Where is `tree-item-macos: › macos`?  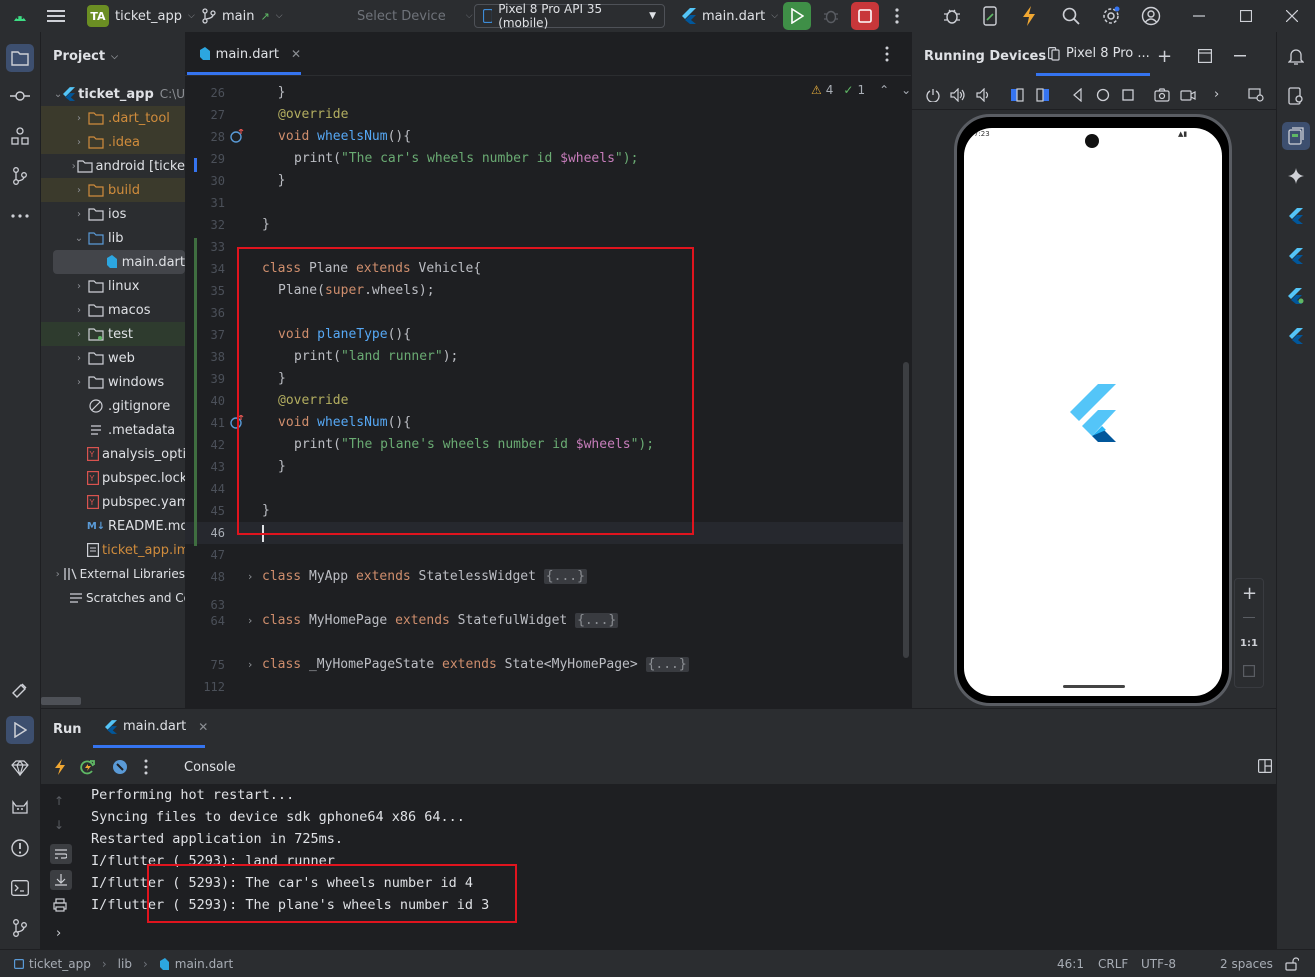 tree-item-macos: › macos is located at coordinates (113, 310).